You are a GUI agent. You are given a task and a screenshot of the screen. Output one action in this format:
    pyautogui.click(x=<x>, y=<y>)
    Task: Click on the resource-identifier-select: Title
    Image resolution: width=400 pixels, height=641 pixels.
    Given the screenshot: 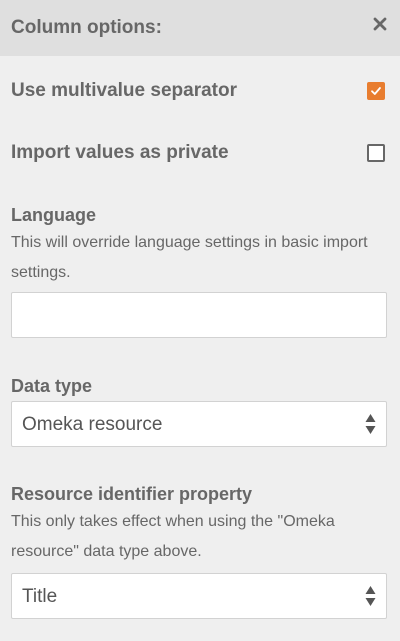 What is the action you would take?
    pyautogui.click(x=199, y=596)
    